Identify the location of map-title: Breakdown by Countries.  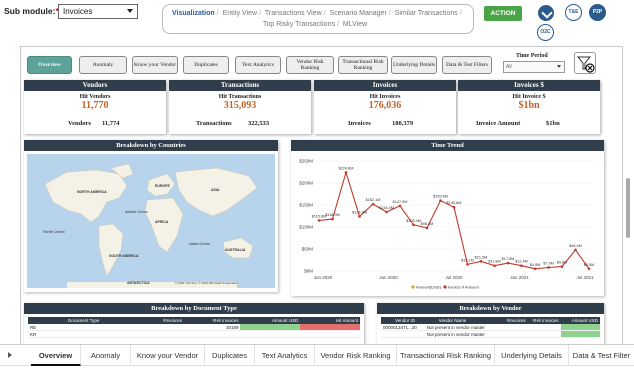
(151, 145).